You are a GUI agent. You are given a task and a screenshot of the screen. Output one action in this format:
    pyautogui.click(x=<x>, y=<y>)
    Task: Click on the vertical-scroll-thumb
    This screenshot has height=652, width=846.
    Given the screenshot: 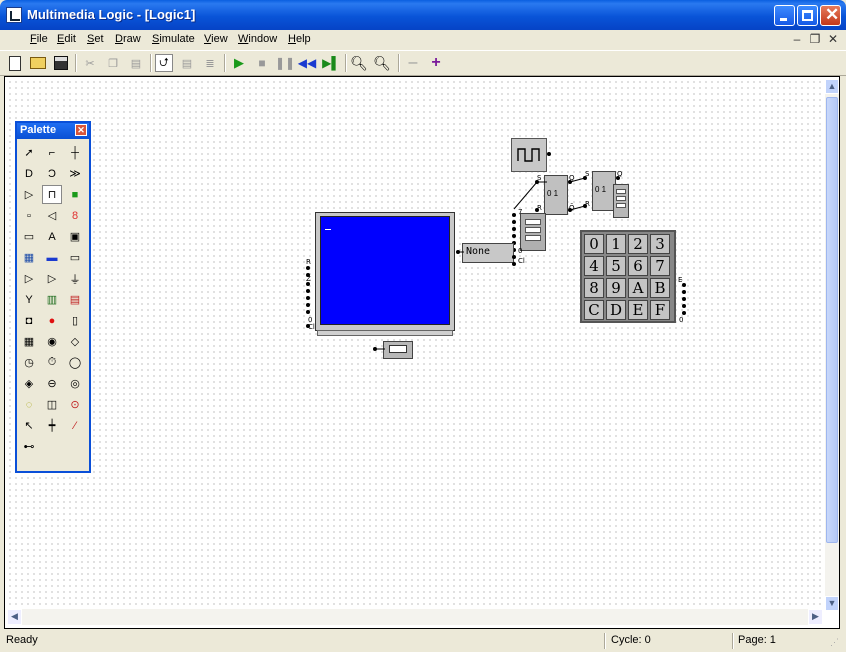 What is the action you would take?
    pyautogui.click(x=832, y=320)
    